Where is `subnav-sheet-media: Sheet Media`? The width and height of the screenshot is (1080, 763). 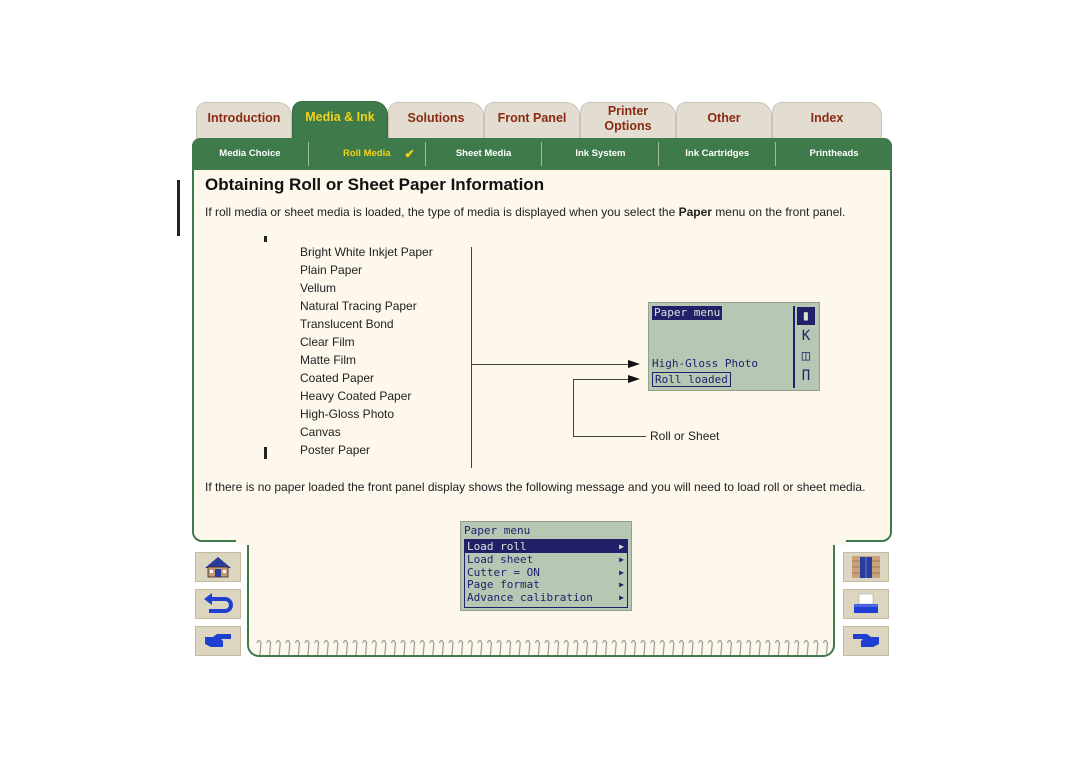 subnav-sheet-media: Sheet Media is located at coordinates (484, 154).